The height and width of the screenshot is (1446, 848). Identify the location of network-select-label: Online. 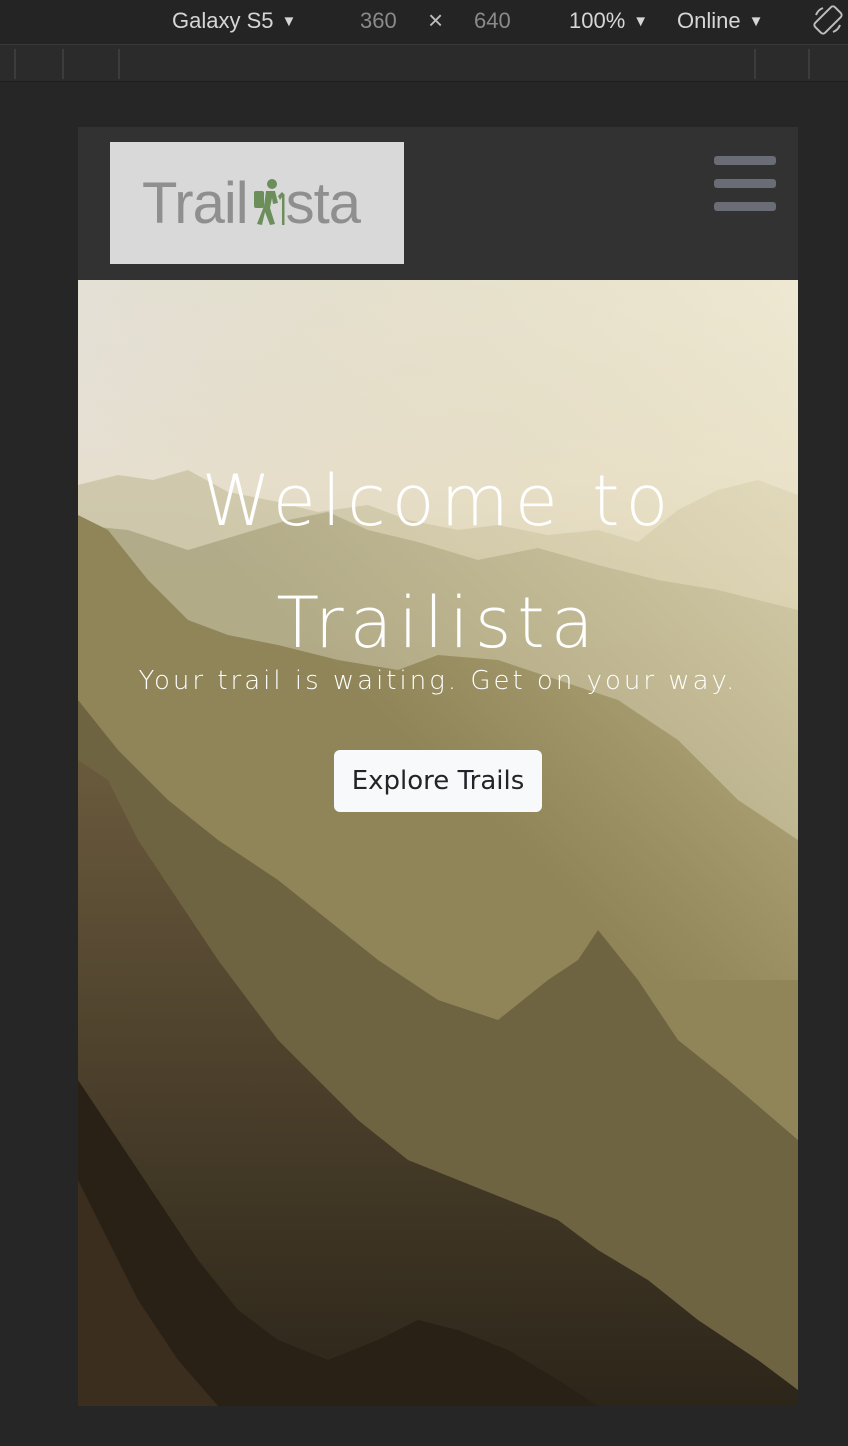
(709, 20).